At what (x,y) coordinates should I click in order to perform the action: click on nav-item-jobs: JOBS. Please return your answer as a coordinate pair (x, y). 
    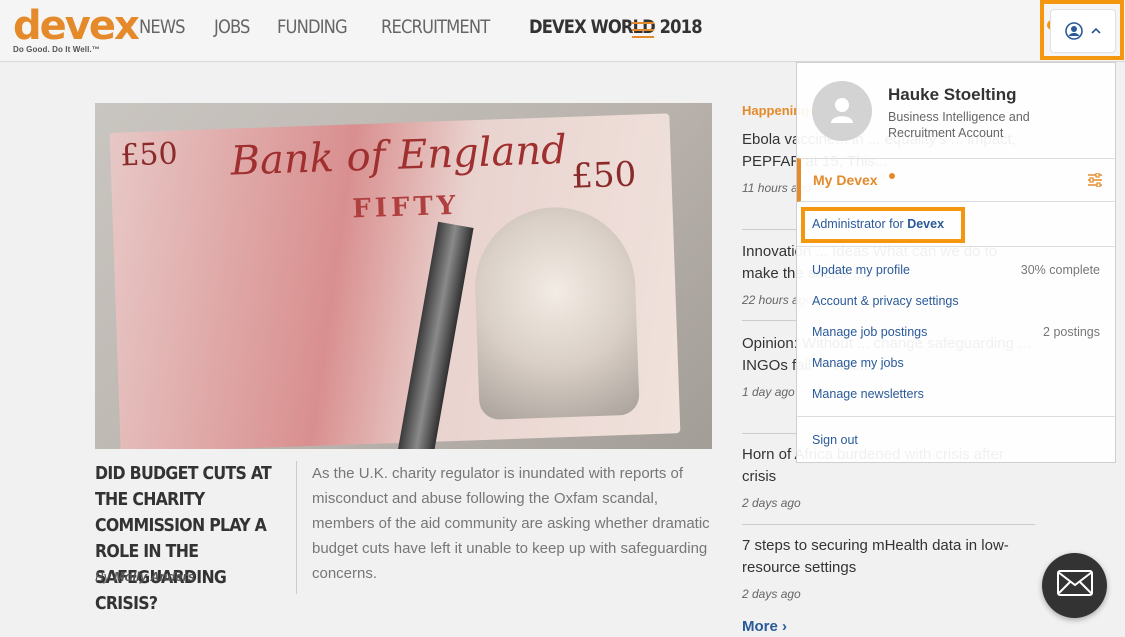
    Looking at the image, I should click on (232, 27).